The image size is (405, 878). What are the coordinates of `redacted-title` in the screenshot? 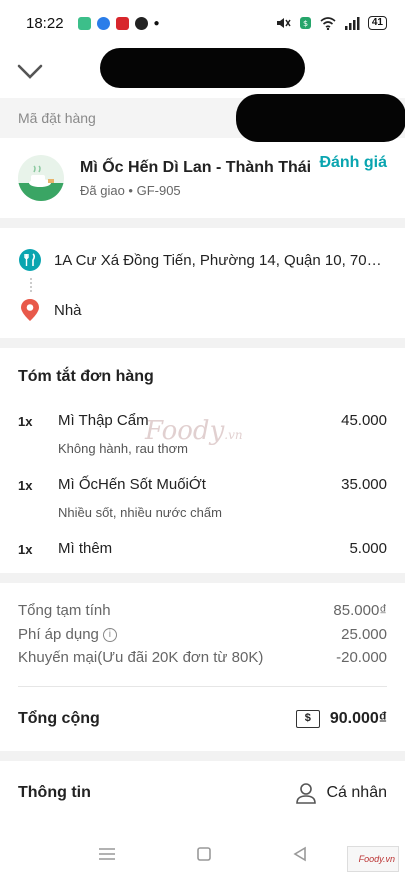 It's located at (202, 68).